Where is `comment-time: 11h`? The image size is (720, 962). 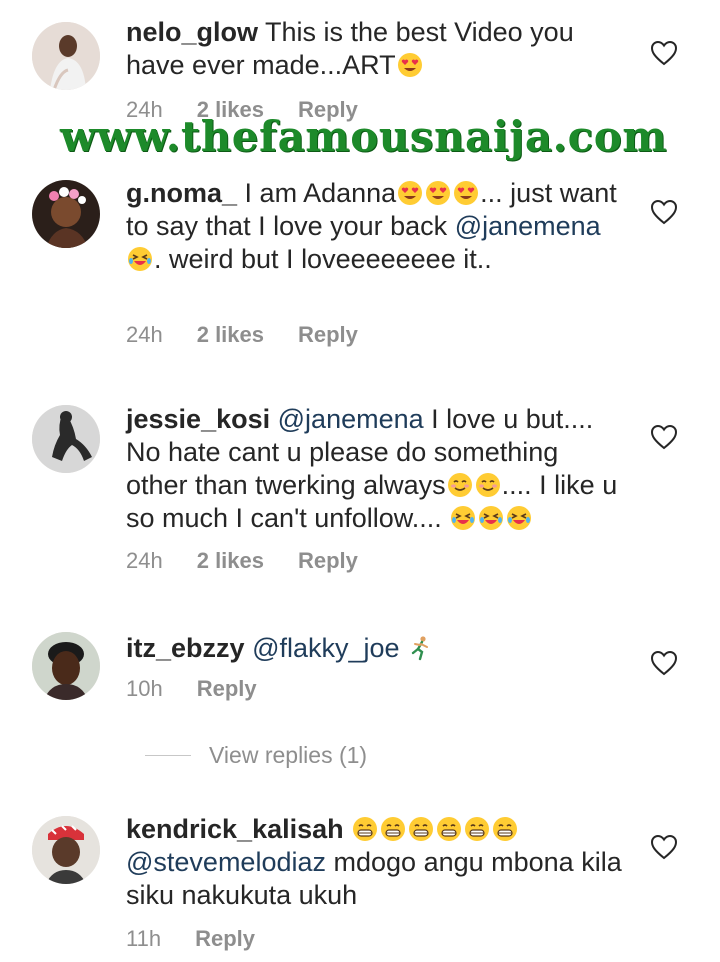
comment-time: 11h is located at coordinates (144, 938).